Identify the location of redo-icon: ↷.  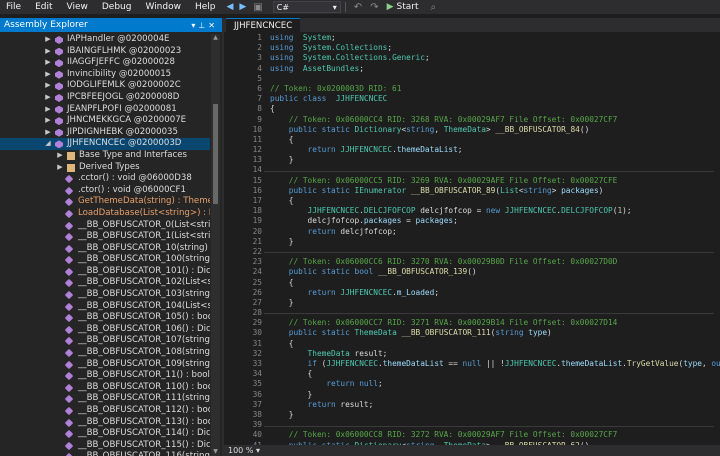
(374, 7).